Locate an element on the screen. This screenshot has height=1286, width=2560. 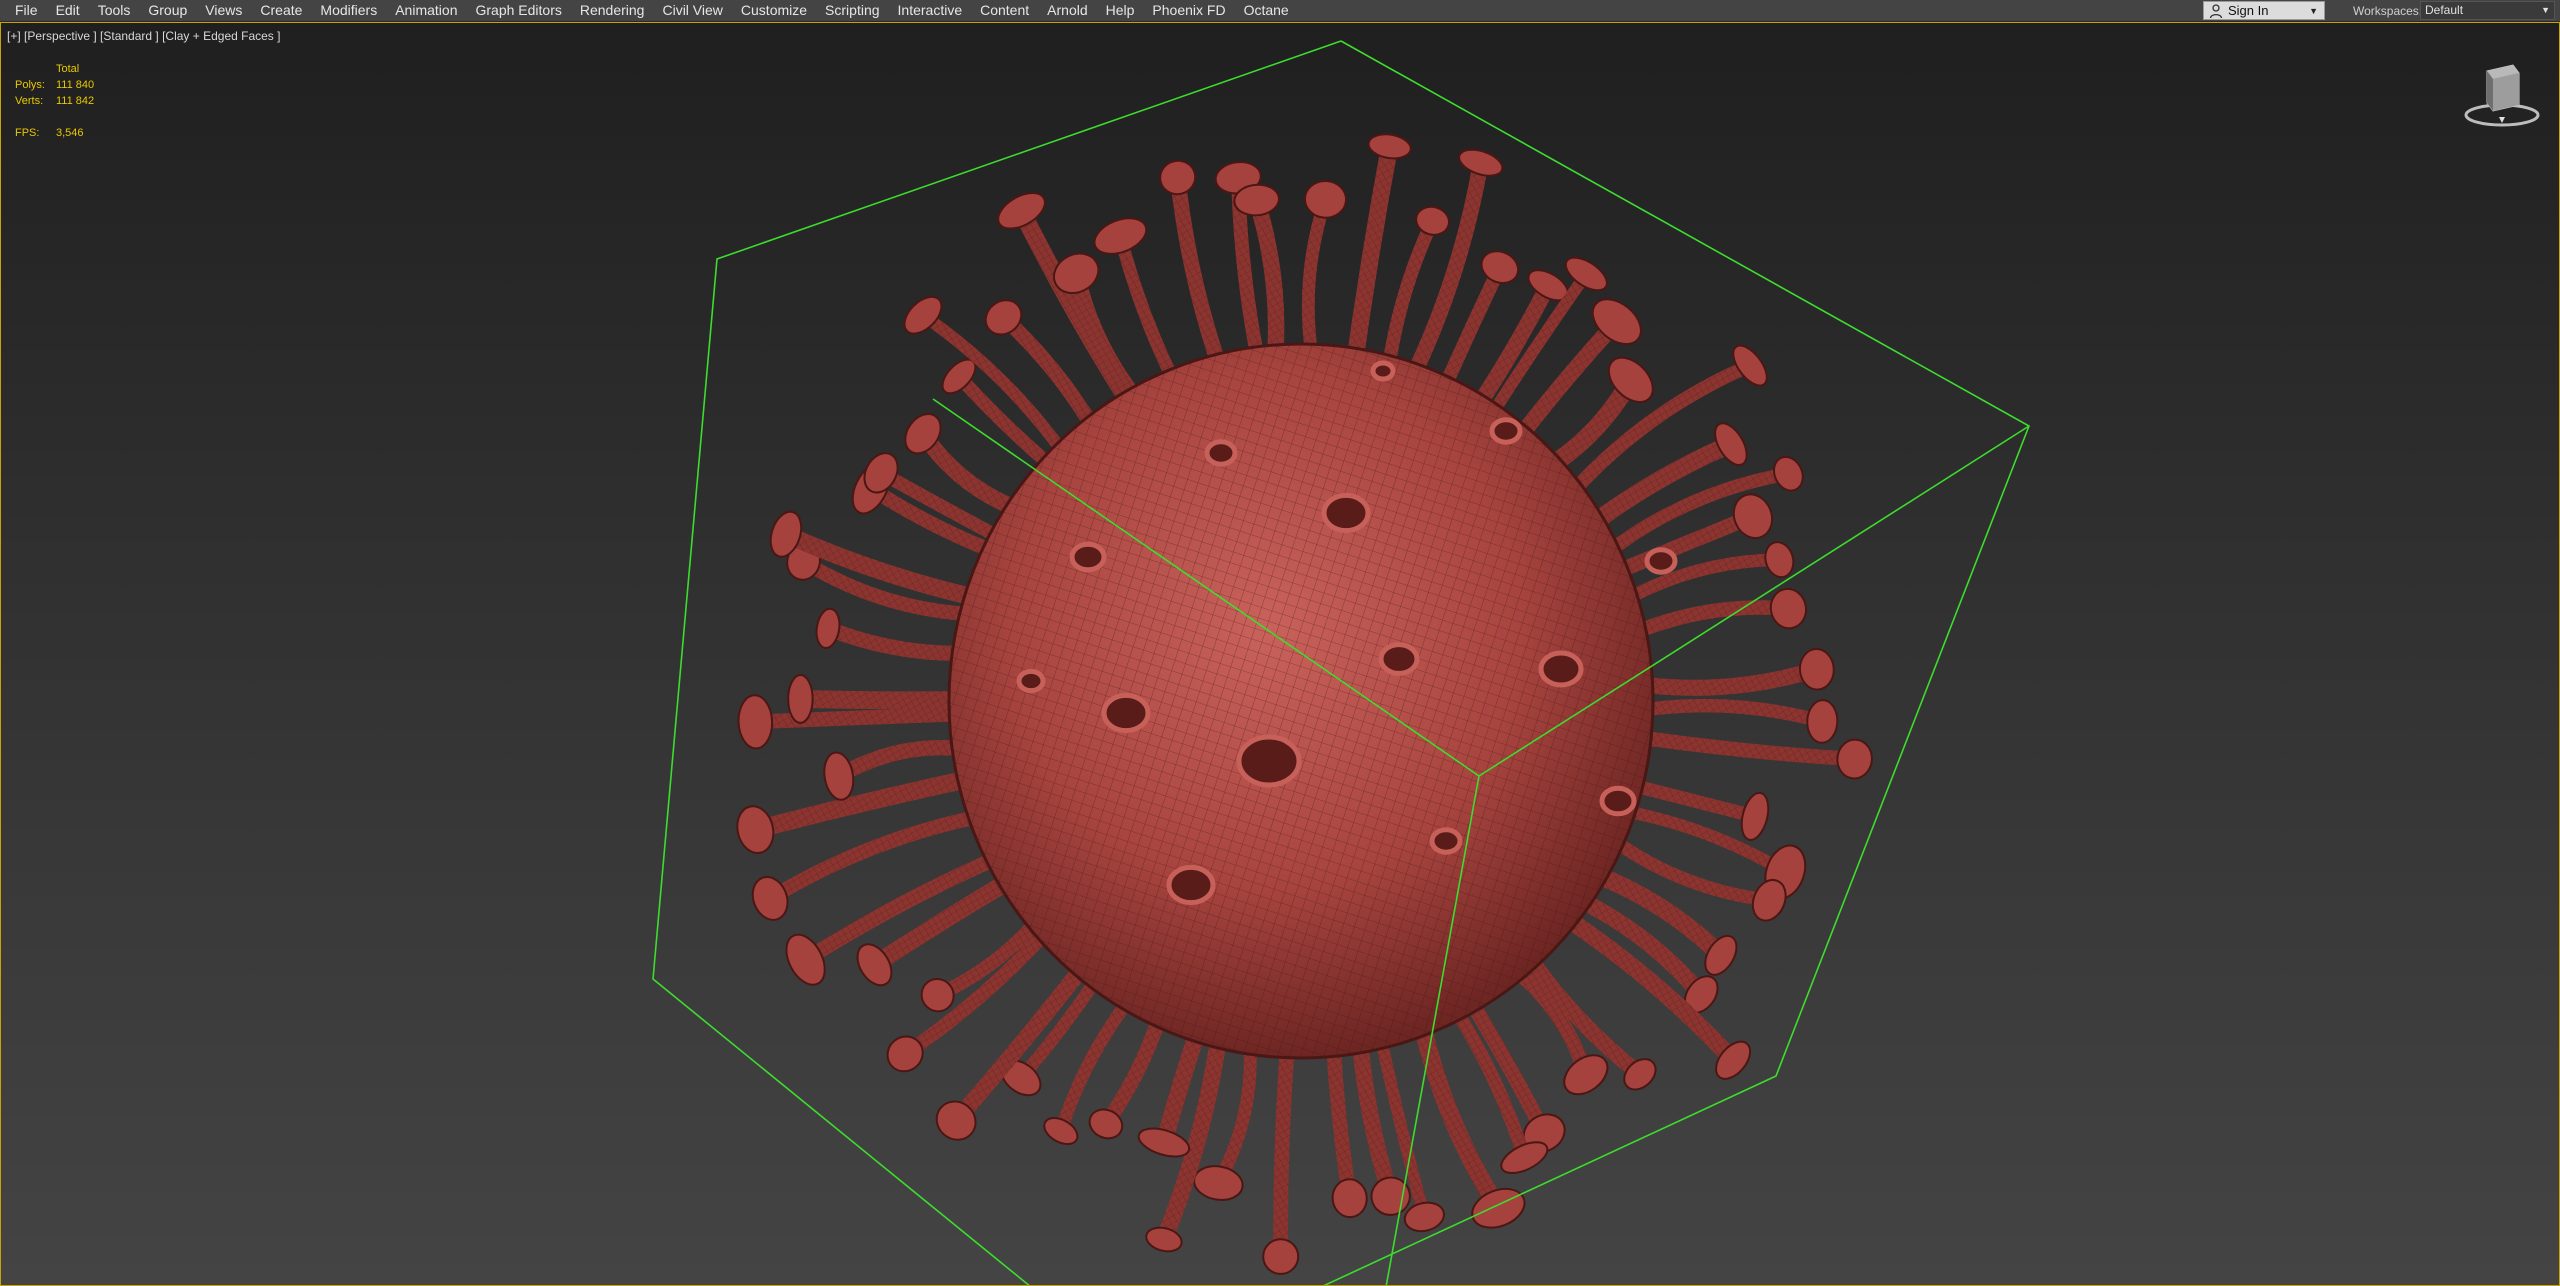
menu-item-help: Help is located at coordinates (1120, 11).